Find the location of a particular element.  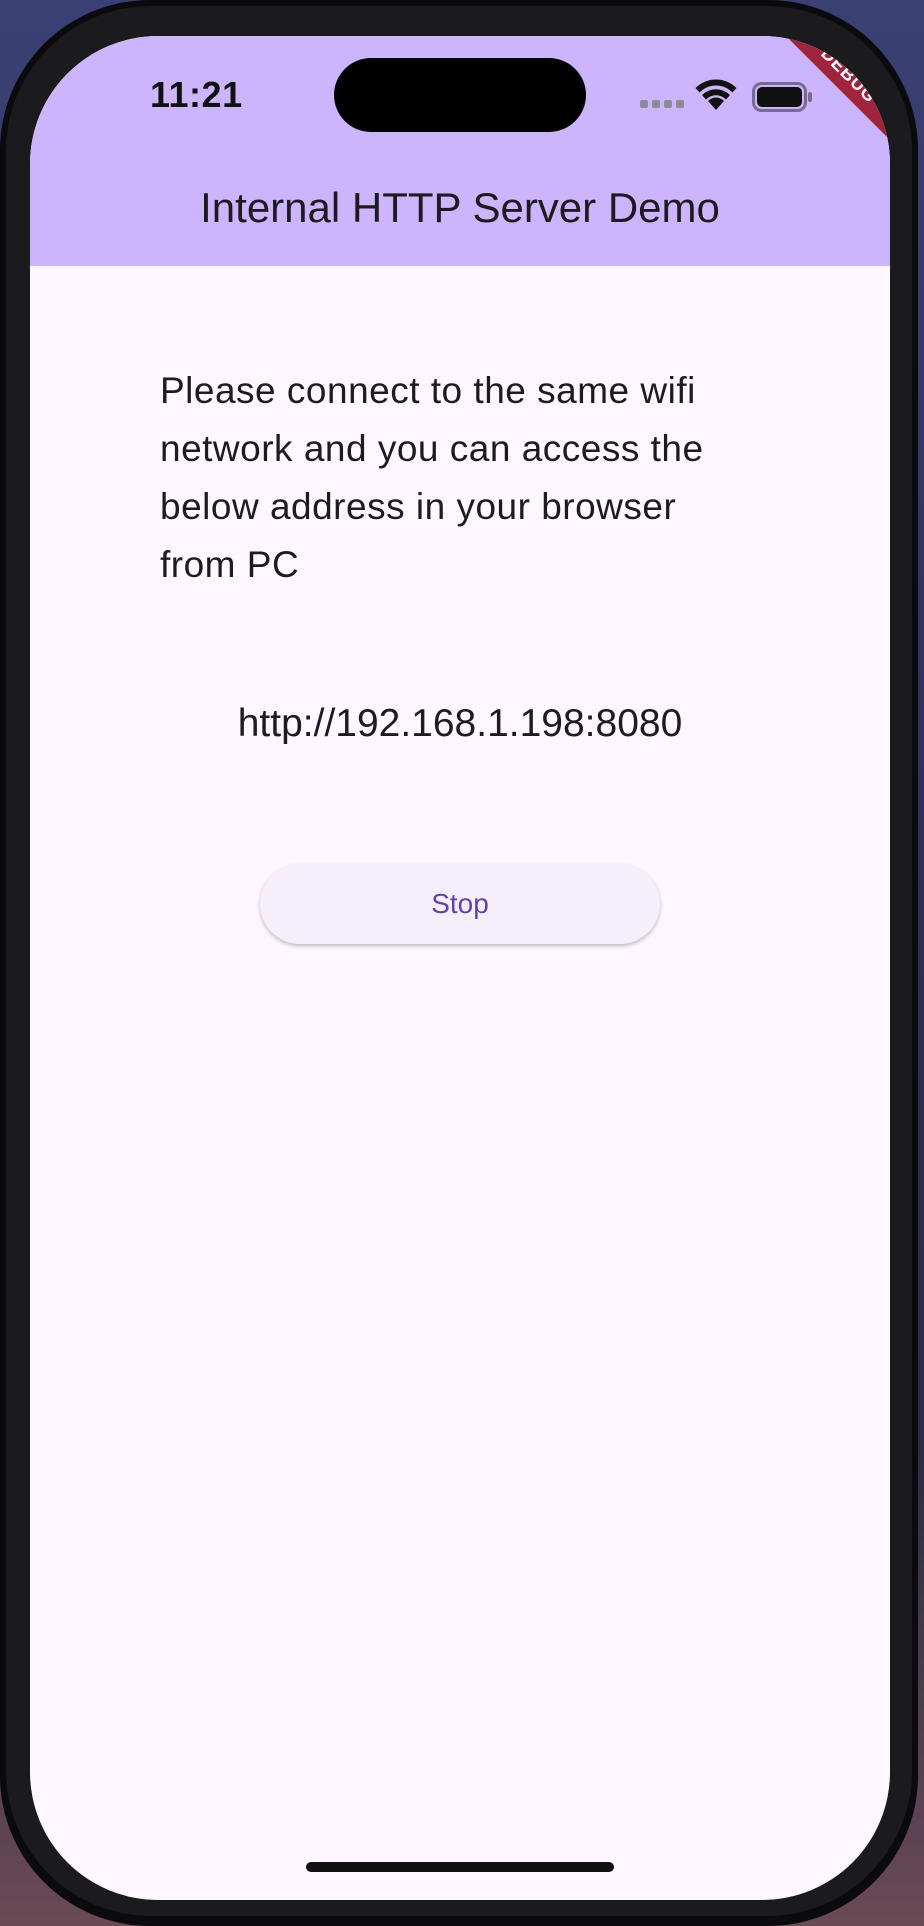

stop-button: Stop is located at coordinates (460, 904).